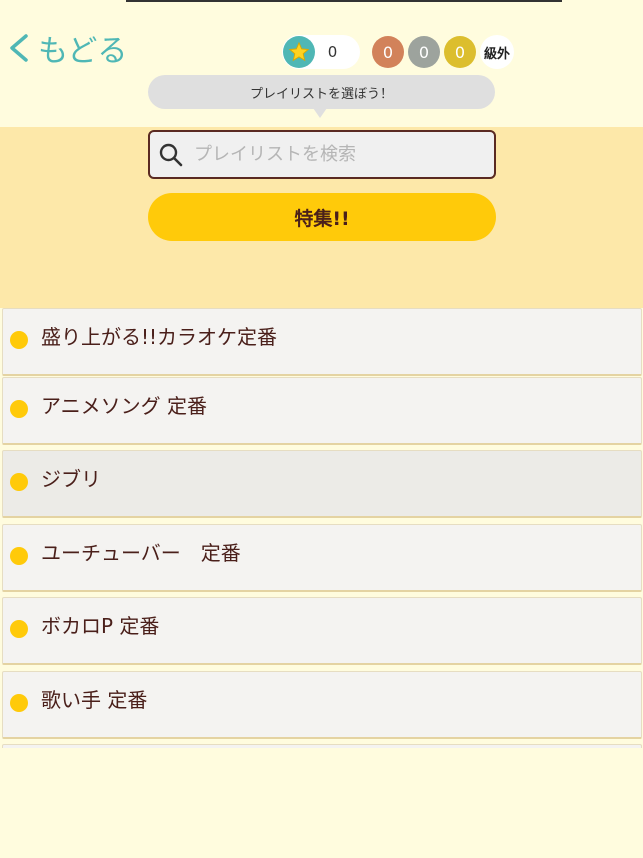 The image size is (643, 858). Describe the element at coordinates (388, 52) in the screenshot. I see `bronze-medal-count: 0` at that location.